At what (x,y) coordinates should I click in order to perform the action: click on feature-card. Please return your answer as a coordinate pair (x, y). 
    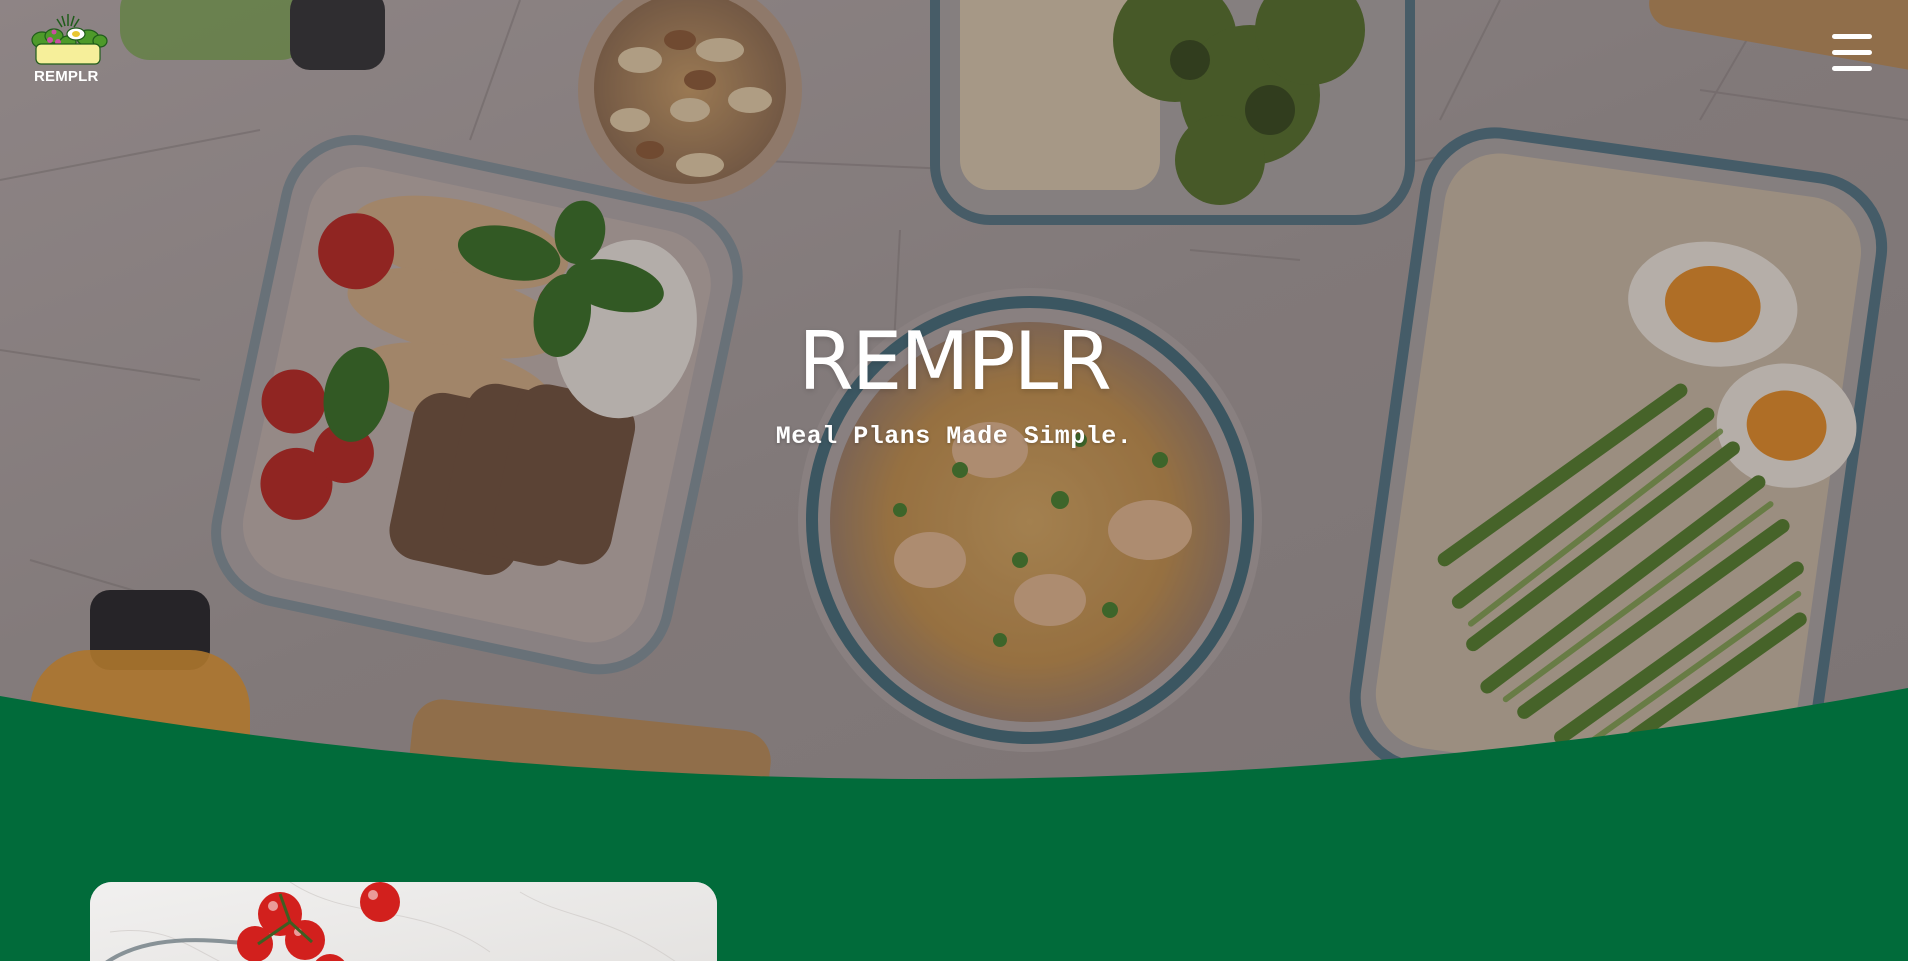
    Looking at the image, I should click on (403, 921).